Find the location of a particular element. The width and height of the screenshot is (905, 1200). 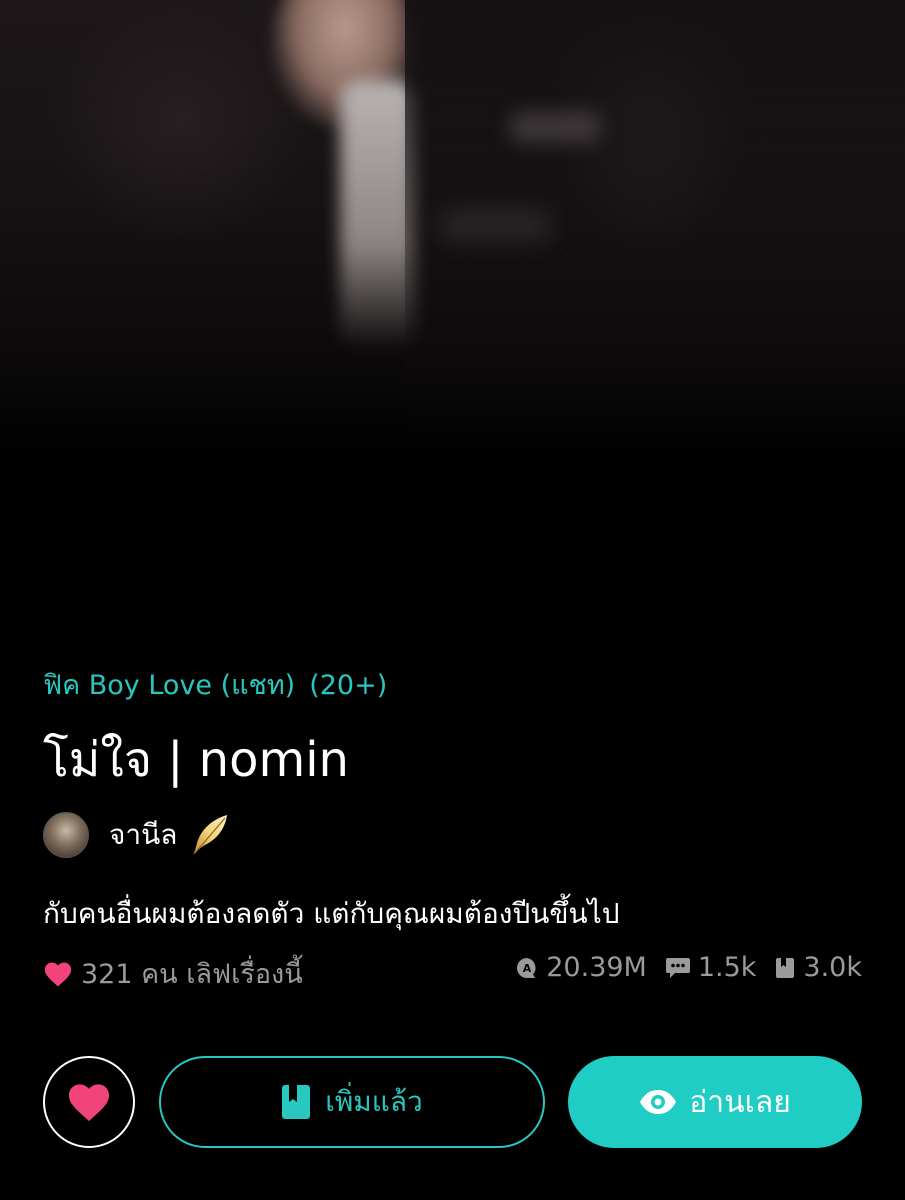

added-label: เพิ่มแล้ว is located at coordinates (374, 1101).